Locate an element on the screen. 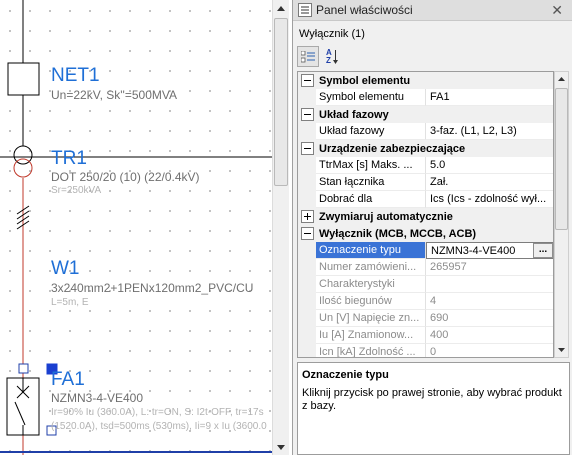 This screenshot has width=572, height=455. cable-length: L=5m, E is located at coordinates (70, 302).